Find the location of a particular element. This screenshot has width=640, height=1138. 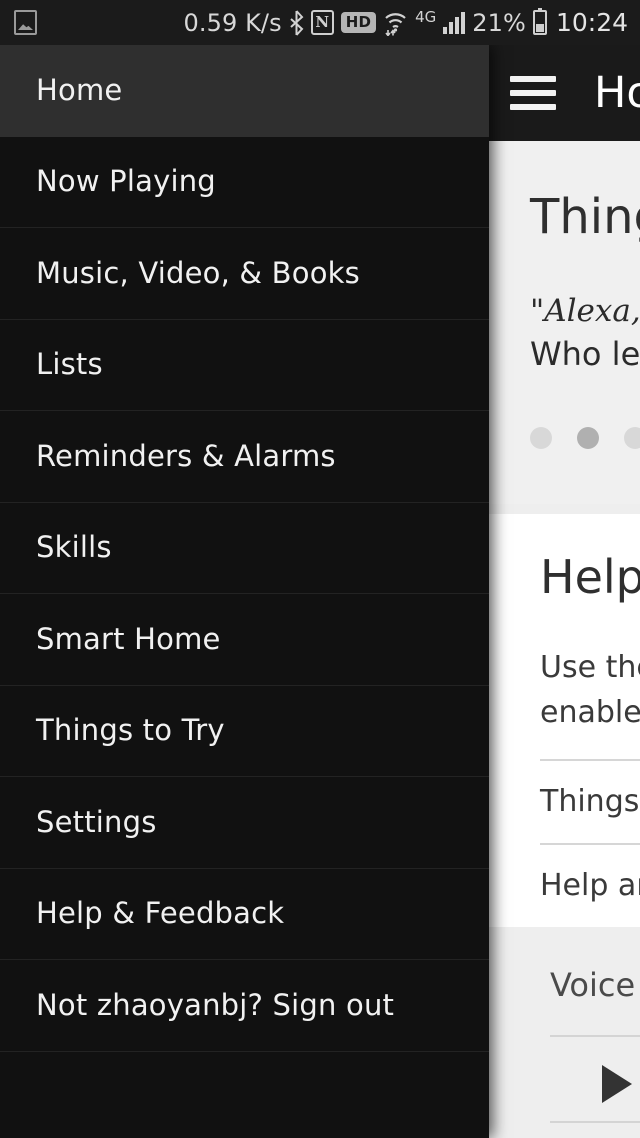

drawer-item-things-to-try: Things to Try is located at coordinates (244, 731).